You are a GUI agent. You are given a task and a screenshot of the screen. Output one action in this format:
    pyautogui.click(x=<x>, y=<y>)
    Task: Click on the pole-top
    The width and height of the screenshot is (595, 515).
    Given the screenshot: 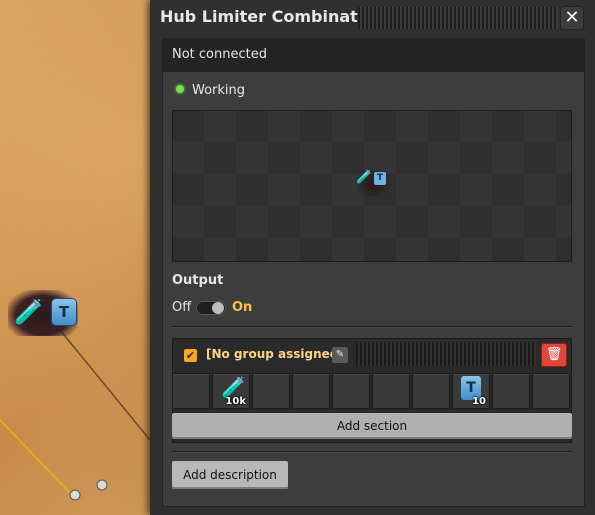 What is the action you would take?
    pyautogui.click(x=75, y=495)
    